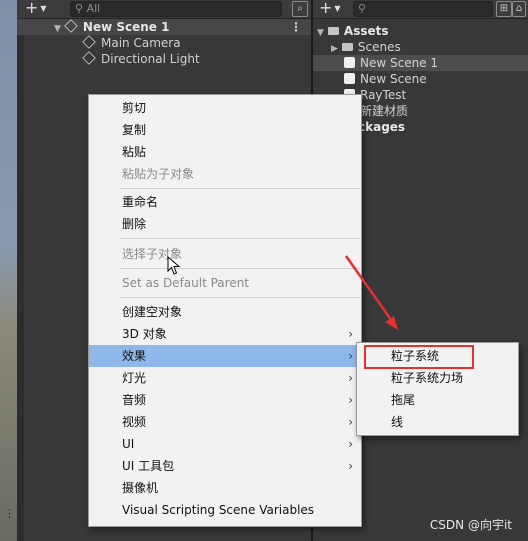  I want to click on search-options-icon: ⌕, so click(300, 9).